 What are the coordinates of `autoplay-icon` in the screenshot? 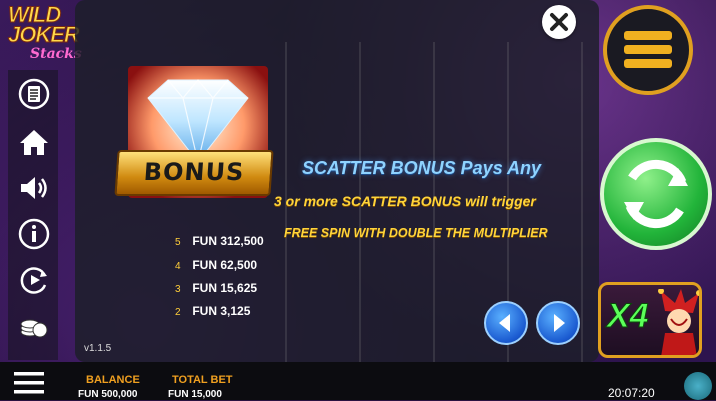 It's located at (34, 280).